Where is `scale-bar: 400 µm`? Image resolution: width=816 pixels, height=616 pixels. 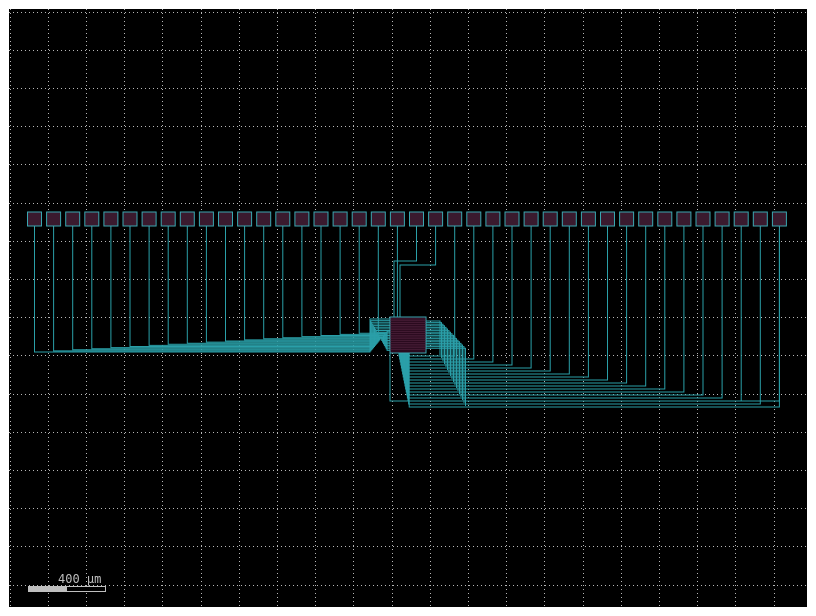 scale-bar: 400 µm is located at coordinates (68, 583).